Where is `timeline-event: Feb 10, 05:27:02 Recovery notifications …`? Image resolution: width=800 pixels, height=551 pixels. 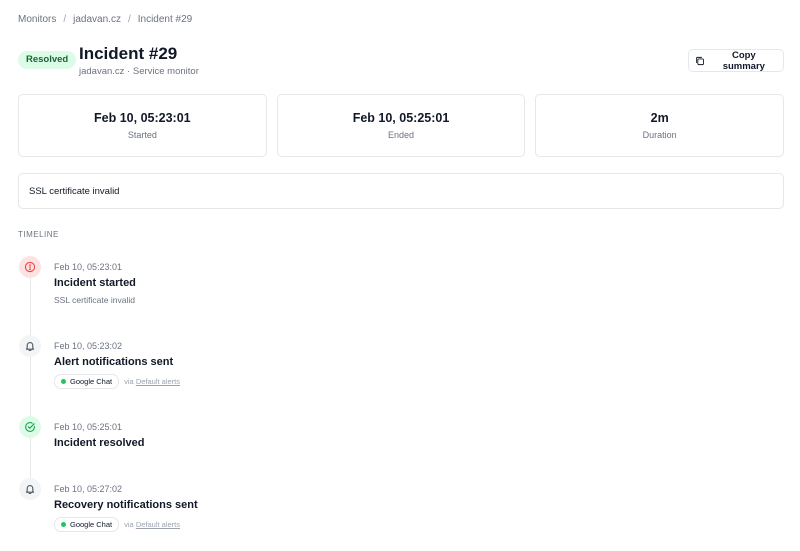 timeline-event: Feb 10, 05:27:02 Recovery notifications … is located at coordinates (126, 508).